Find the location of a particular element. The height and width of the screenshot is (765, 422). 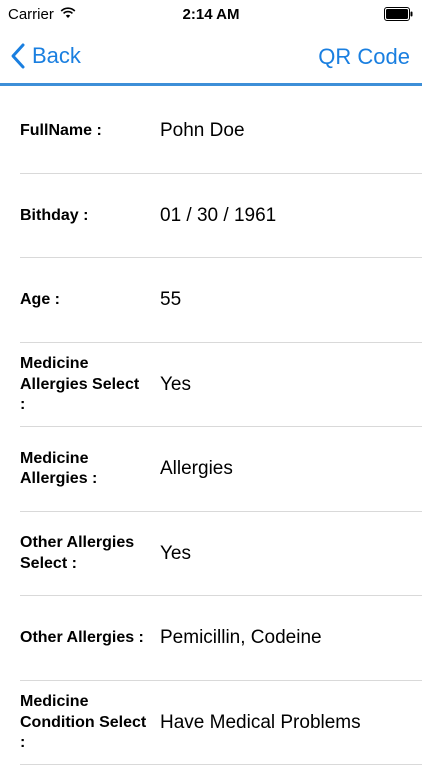

field-row-age: Age : 55 is located at coordinates (211, 300).